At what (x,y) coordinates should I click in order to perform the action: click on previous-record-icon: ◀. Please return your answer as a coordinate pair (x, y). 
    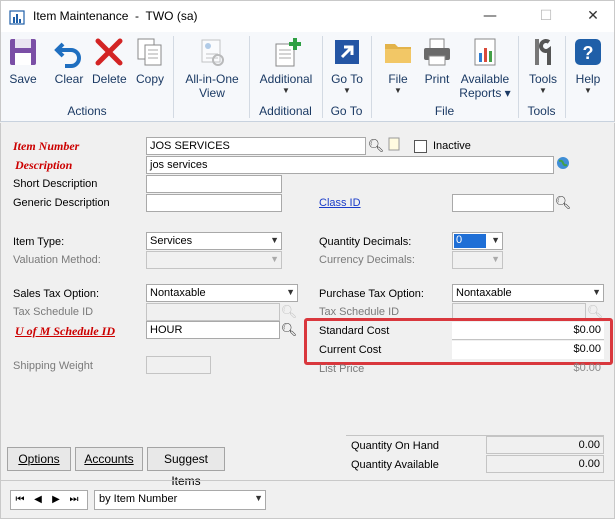
    Looking at the image, I should click on (38, 500).